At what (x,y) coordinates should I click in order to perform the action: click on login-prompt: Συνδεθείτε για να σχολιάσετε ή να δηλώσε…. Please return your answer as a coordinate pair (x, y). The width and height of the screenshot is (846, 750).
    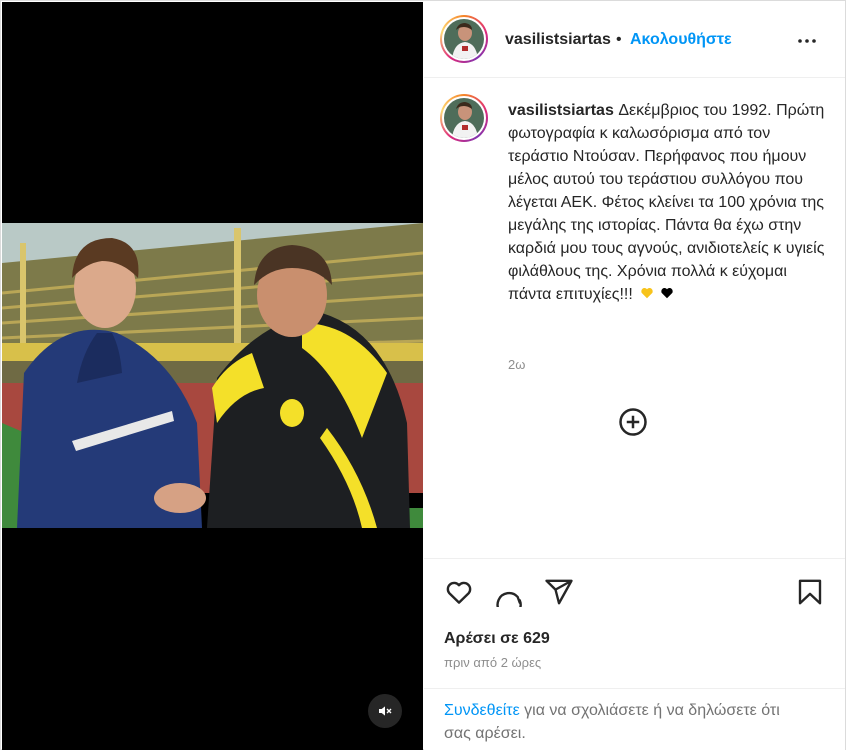
    Looking at the image, I should click on (634, 719).